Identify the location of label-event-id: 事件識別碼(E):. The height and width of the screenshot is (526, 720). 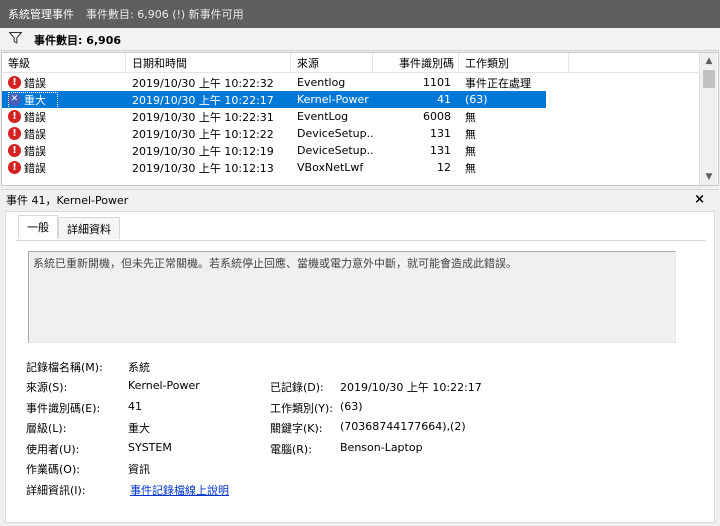
(63, 408).